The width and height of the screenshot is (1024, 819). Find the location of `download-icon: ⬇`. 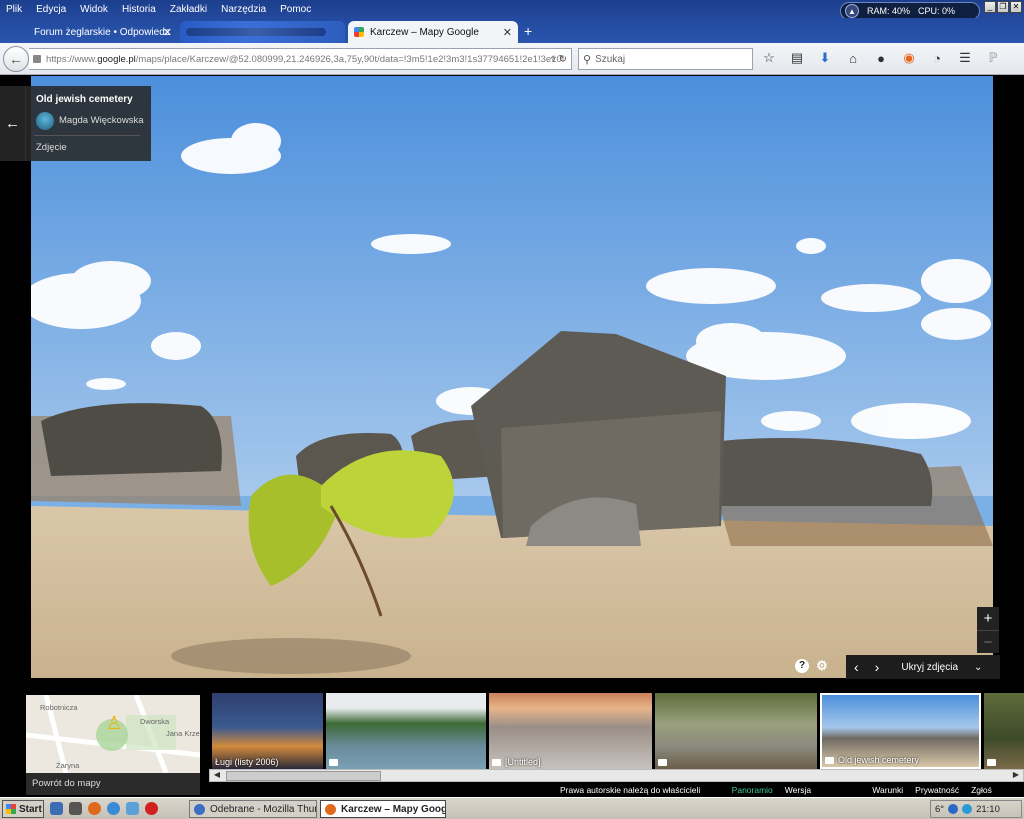

download-icon: ⬇ is located at coordinates (825, 58).